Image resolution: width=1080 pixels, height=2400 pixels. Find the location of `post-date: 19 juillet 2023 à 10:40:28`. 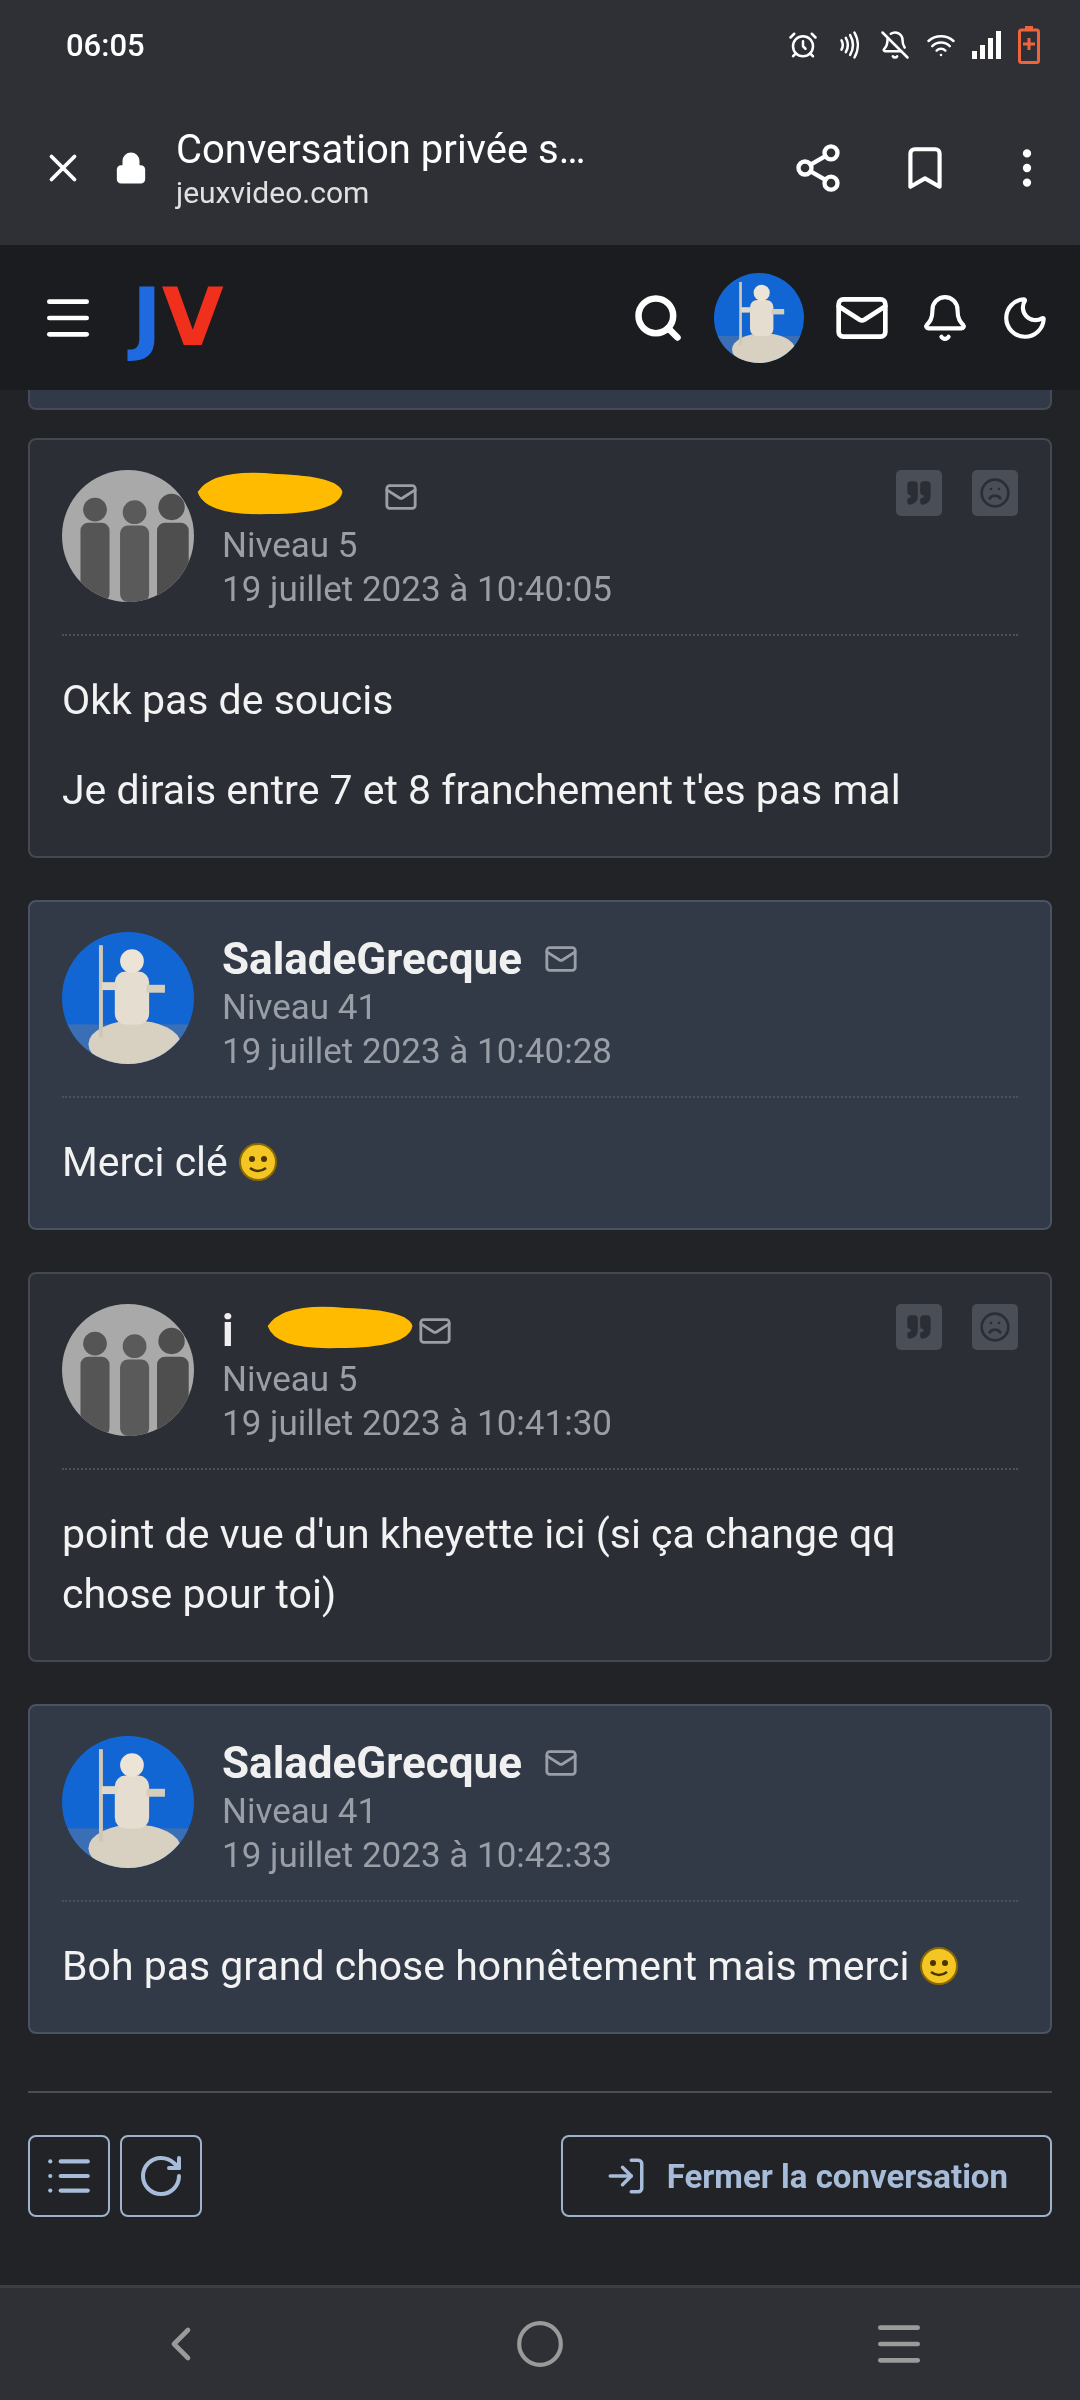

post-date: 19 juillet 2023 à 10:40:28 is located at coordinates (417, 1052).